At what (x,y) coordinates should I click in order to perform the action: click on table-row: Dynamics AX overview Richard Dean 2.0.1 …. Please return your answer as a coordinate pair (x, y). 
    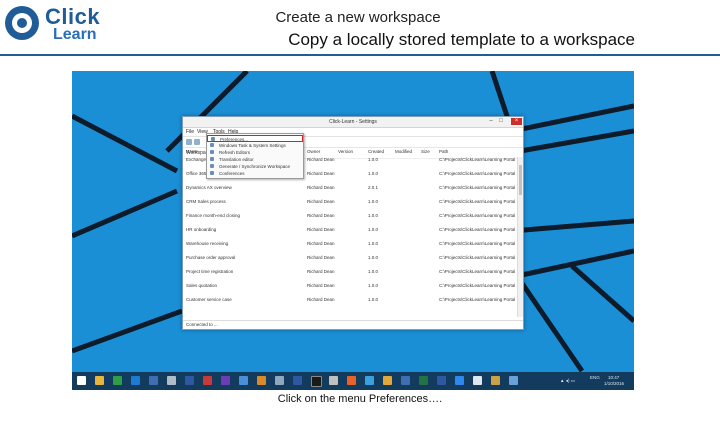
    Looking at the image, I should click on (350, 188).